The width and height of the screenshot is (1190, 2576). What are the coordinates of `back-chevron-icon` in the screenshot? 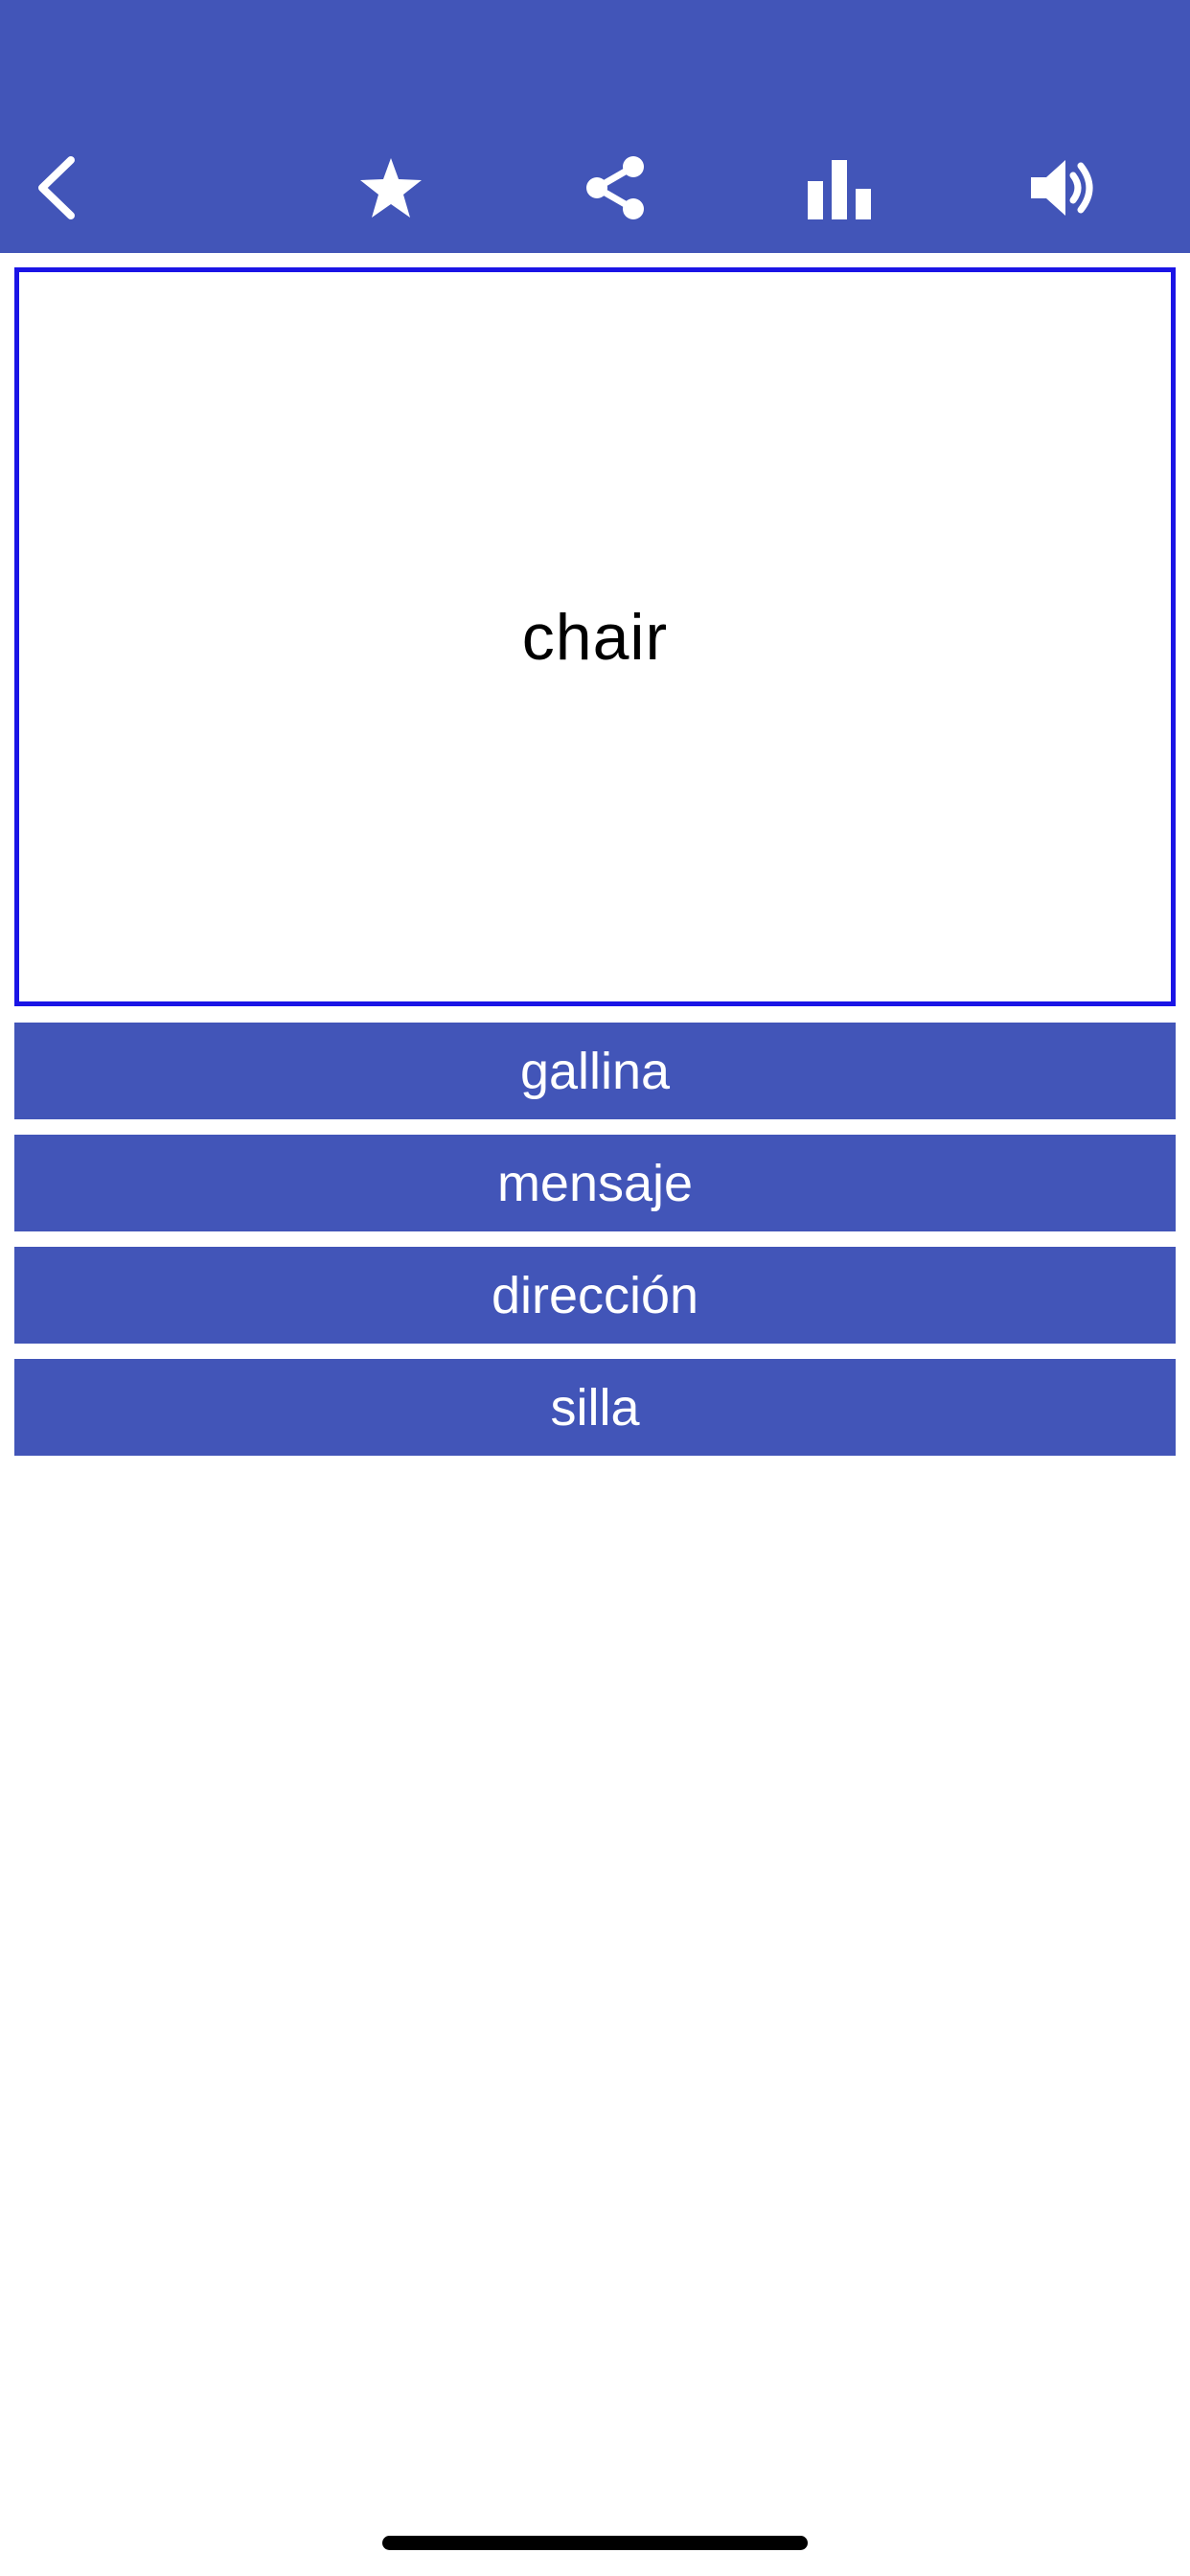 It's located at (57, 187).